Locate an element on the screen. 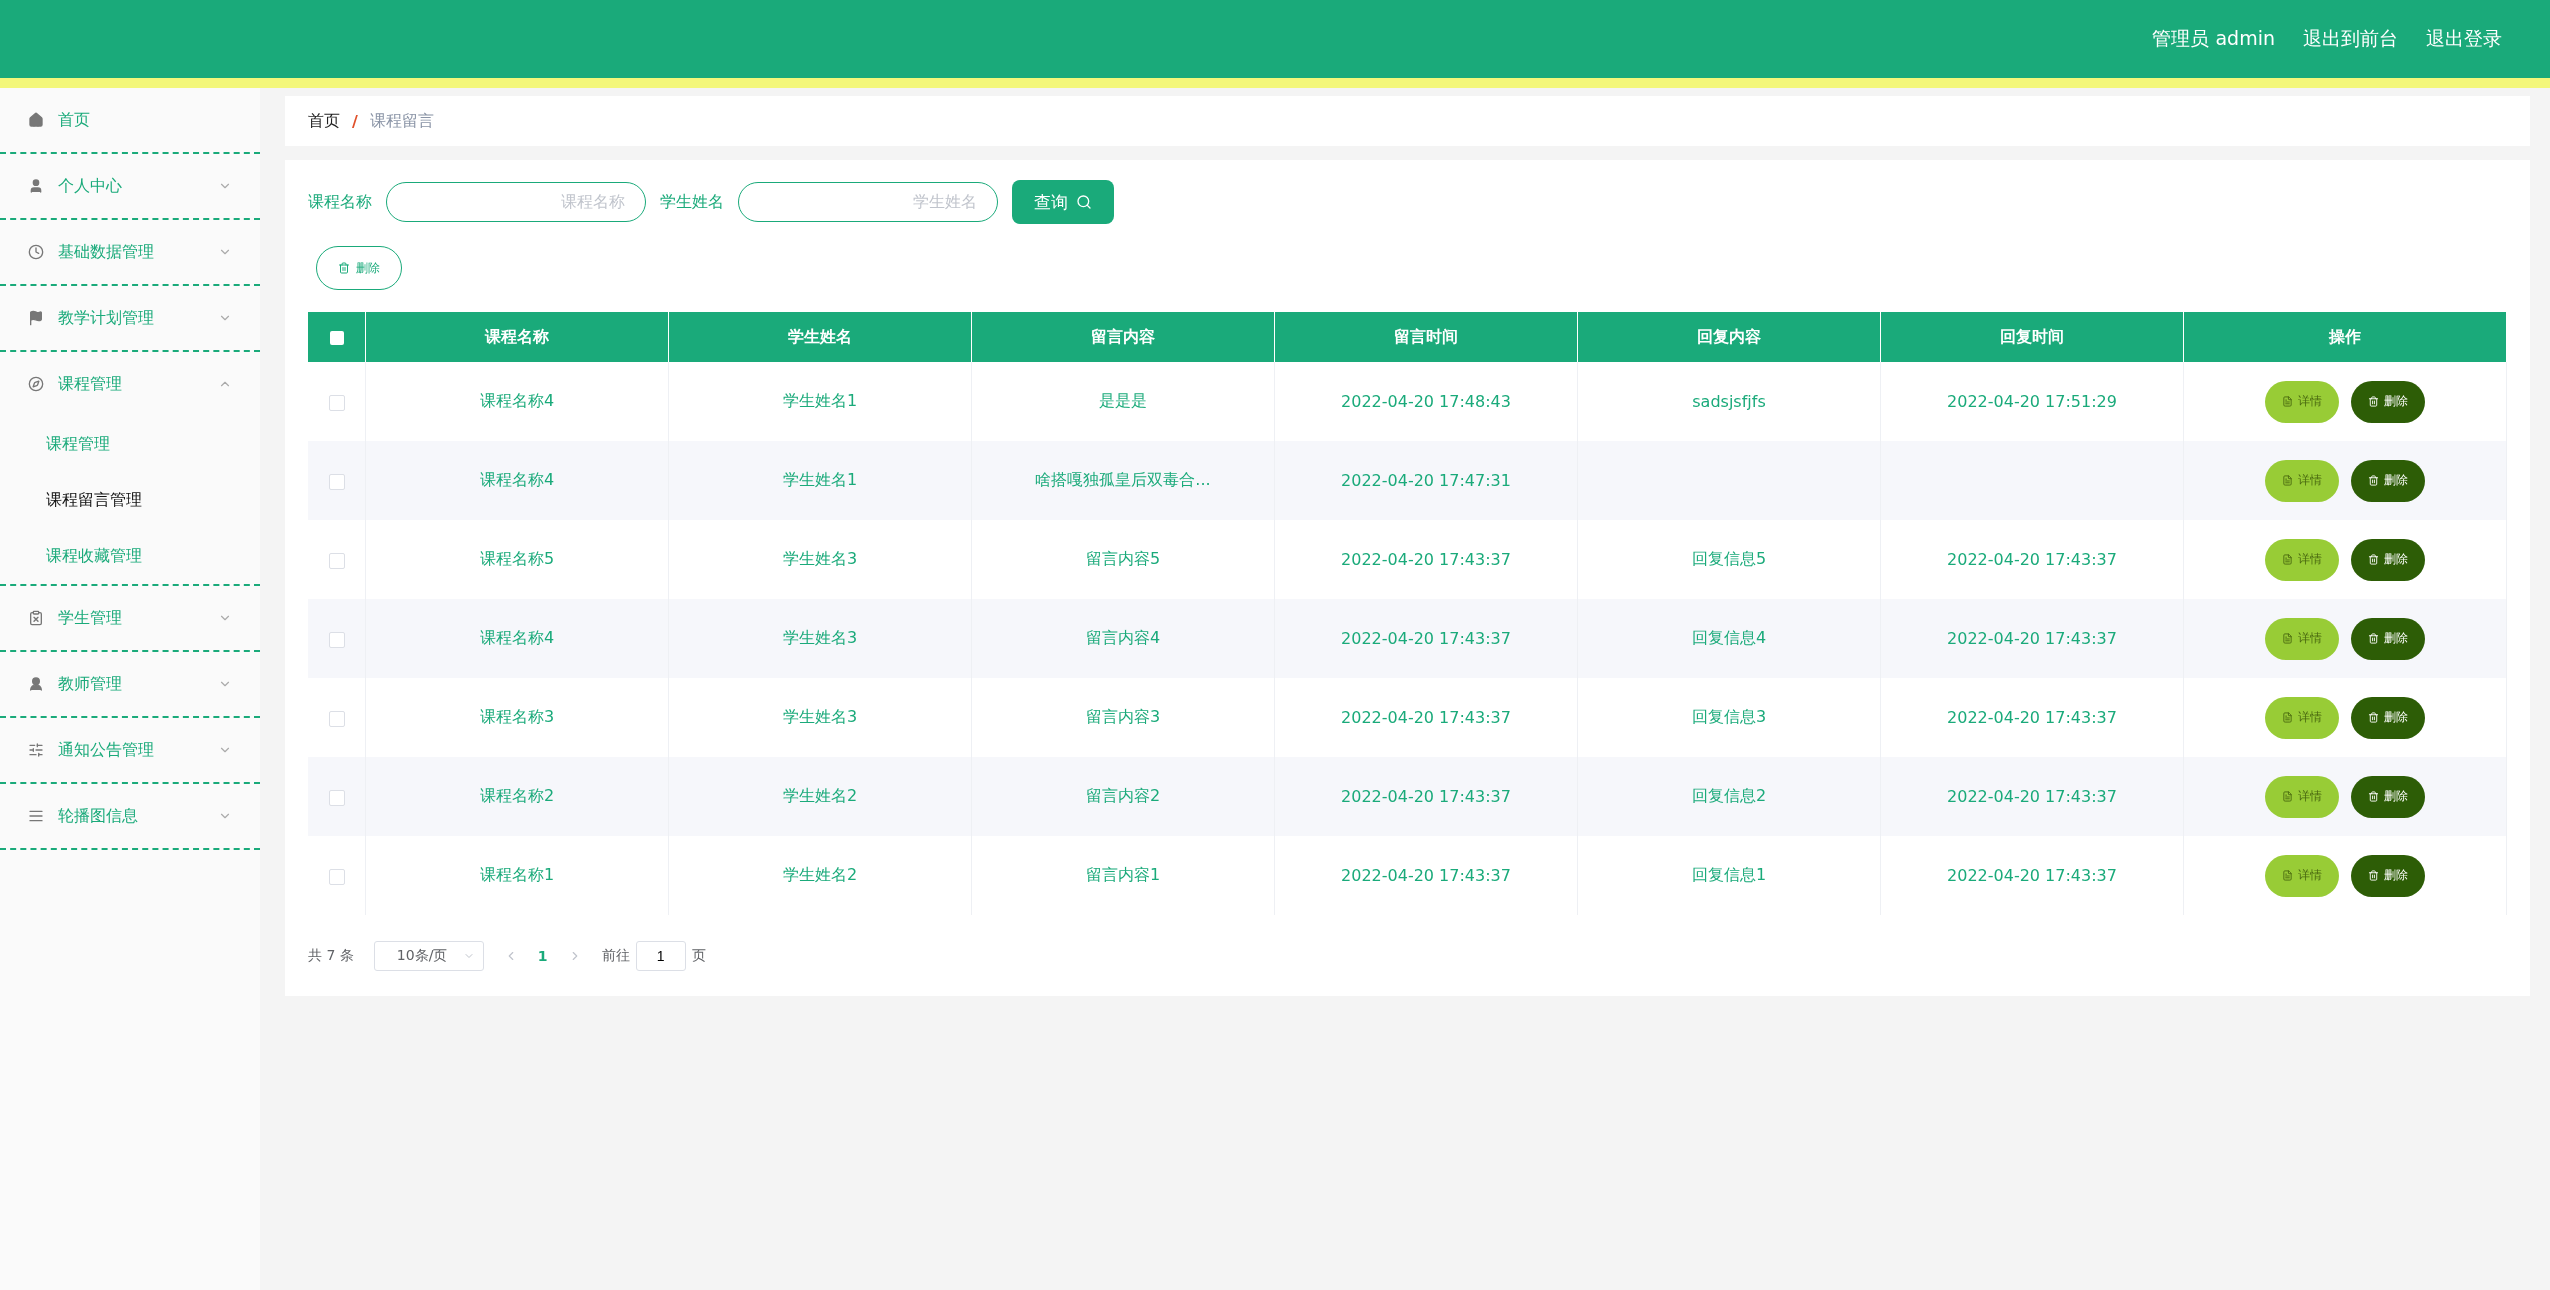 The width and height of the screenshot is (2550, 1290). breadcrumb-current: 课程留言 is located at coordinates (401, 121).